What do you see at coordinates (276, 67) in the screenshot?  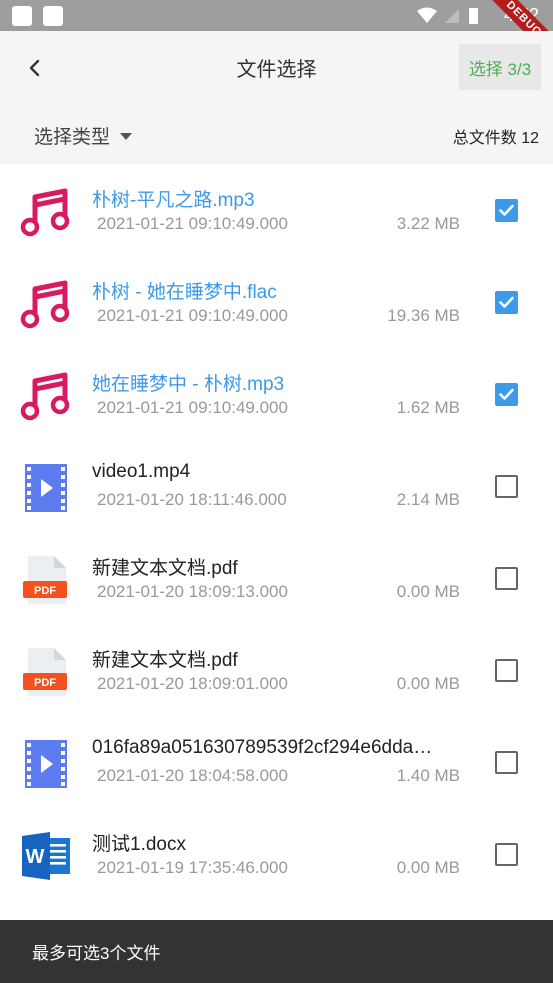 I see `app-bar: 文件选择 选择 3/3` at bounding box center [276, 67].